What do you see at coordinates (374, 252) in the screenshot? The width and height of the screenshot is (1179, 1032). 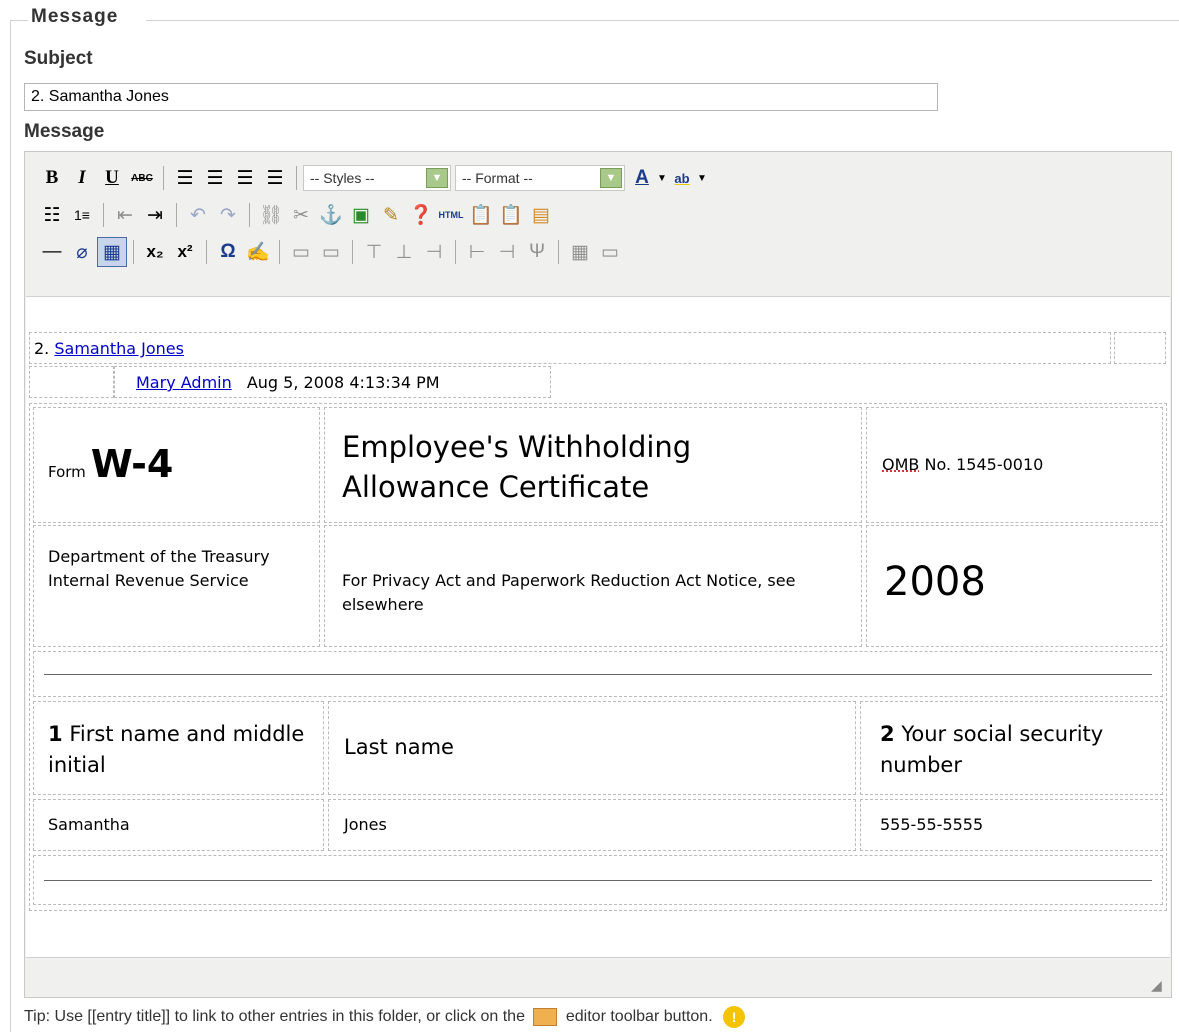 I see `insert-row-before-icon: ⊤` at bounding box center [374, 252].